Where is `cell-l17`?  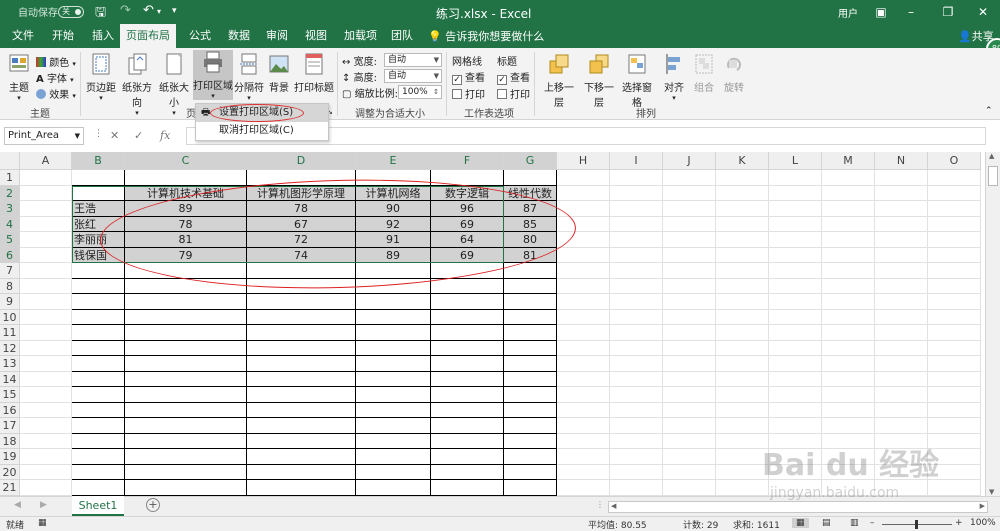
cell-l17 is located at coordinates (795, 426).